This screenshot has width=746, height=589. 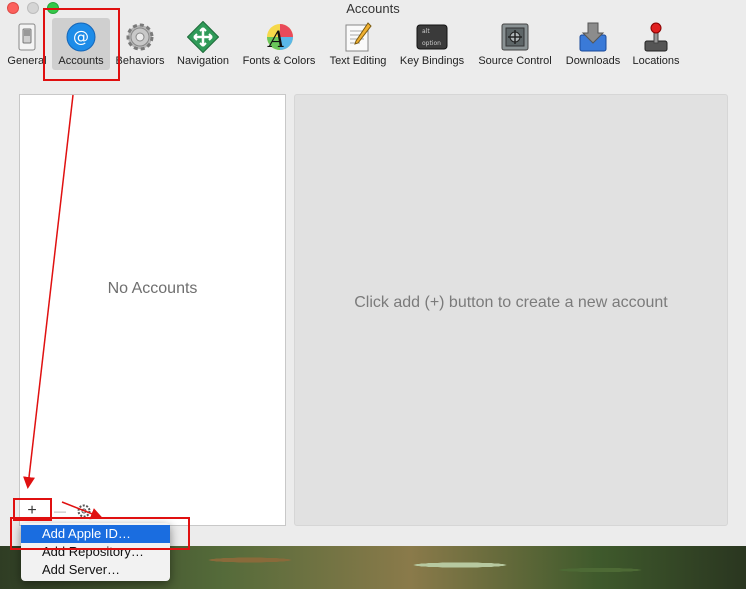 I want to click on annotation-box-add-apple-id, so click(x=100, y=533).